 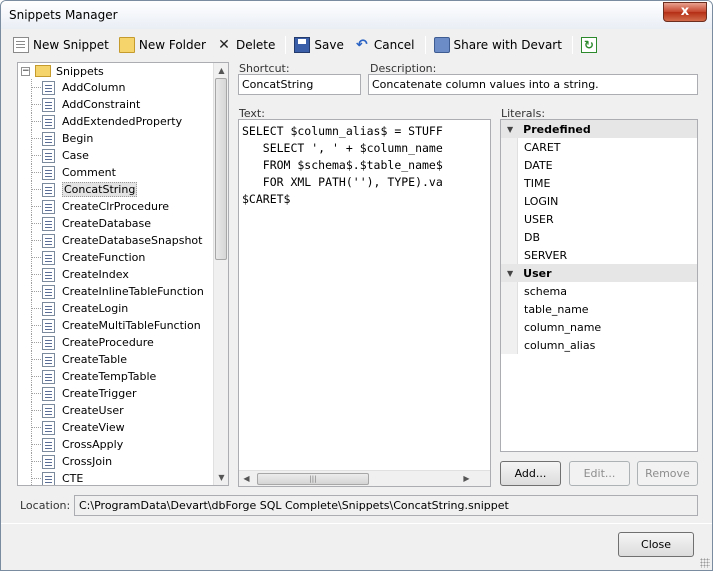 What do you see at coordinates (116, 172) in the screenshot?
I see `tree-item: Comment` at bounding box center [116, 172].